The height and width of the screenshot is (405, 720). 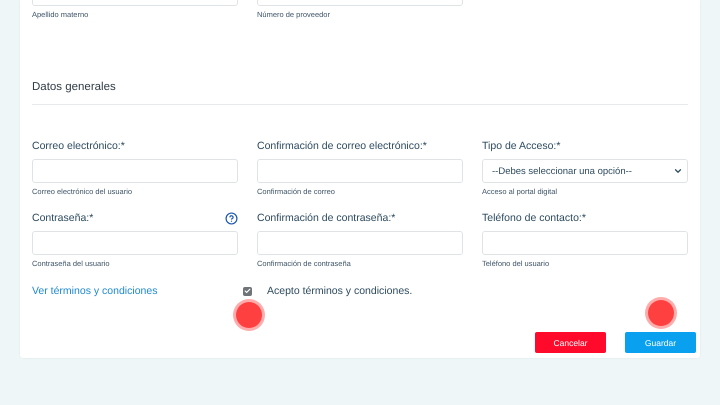 What do you see at coordinates (231, 218) in the screenshot?
I see `help-icon` at bounding box center [231, 218].